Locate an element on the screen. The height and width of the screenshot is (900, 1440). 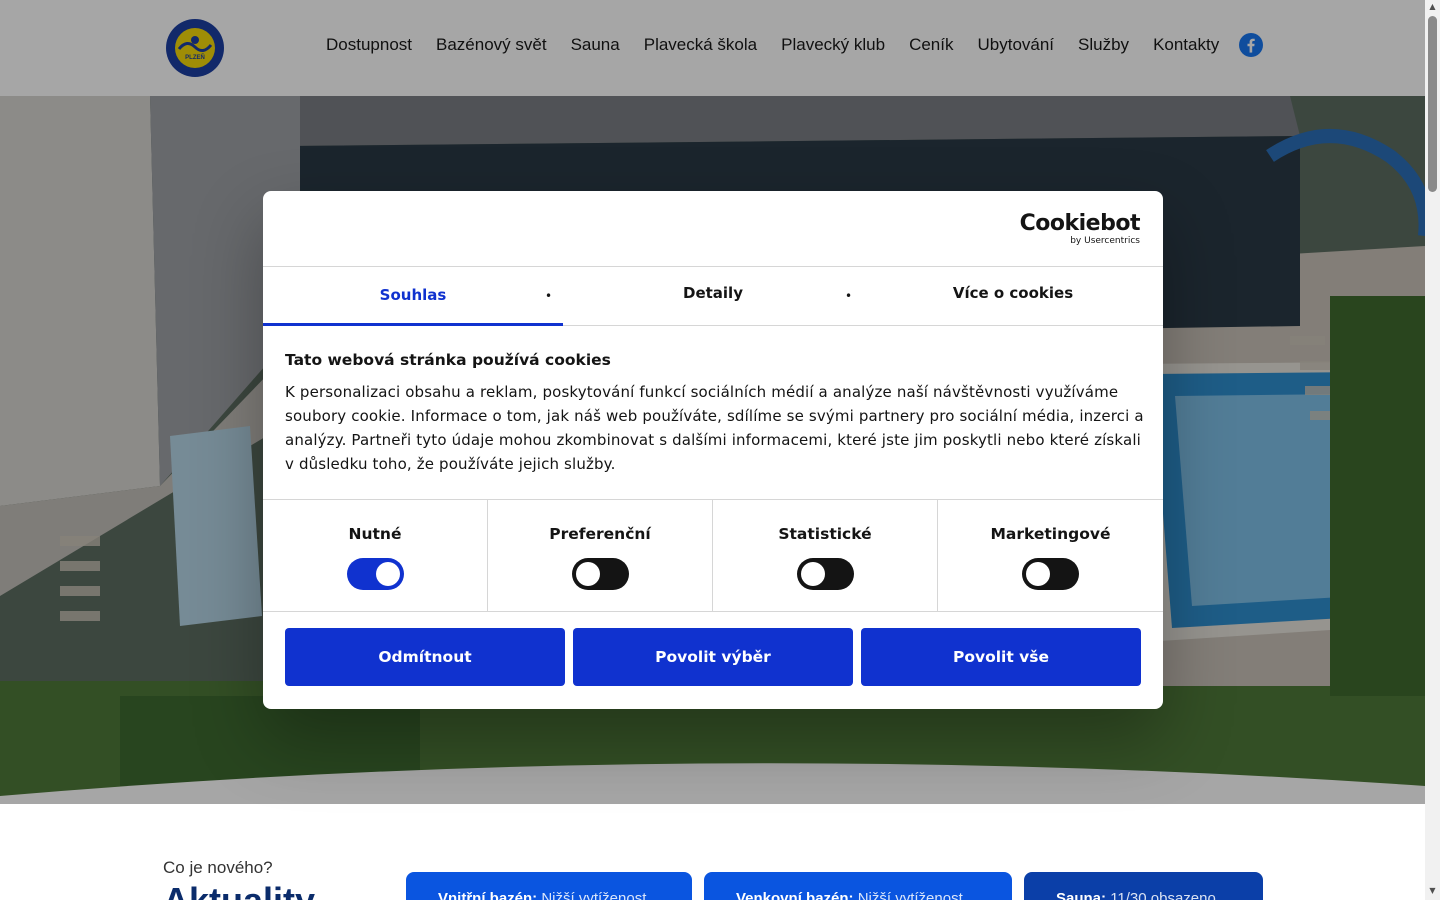
status-card-label: Venkovní bazén: is located at coordinates (795, 895).